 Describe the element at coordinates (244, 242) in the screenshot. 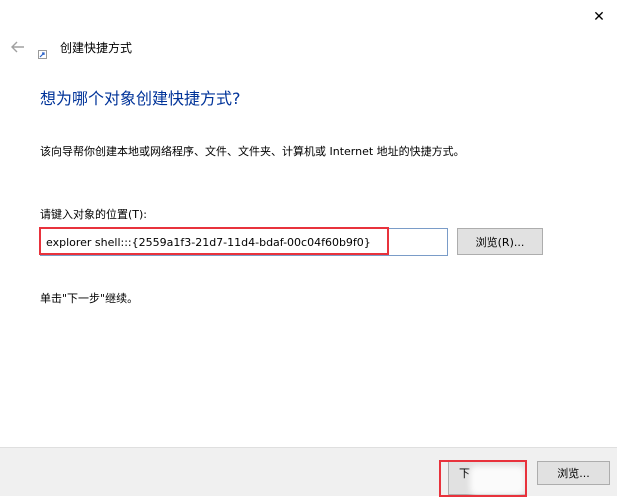

I see `location-input` at that location.